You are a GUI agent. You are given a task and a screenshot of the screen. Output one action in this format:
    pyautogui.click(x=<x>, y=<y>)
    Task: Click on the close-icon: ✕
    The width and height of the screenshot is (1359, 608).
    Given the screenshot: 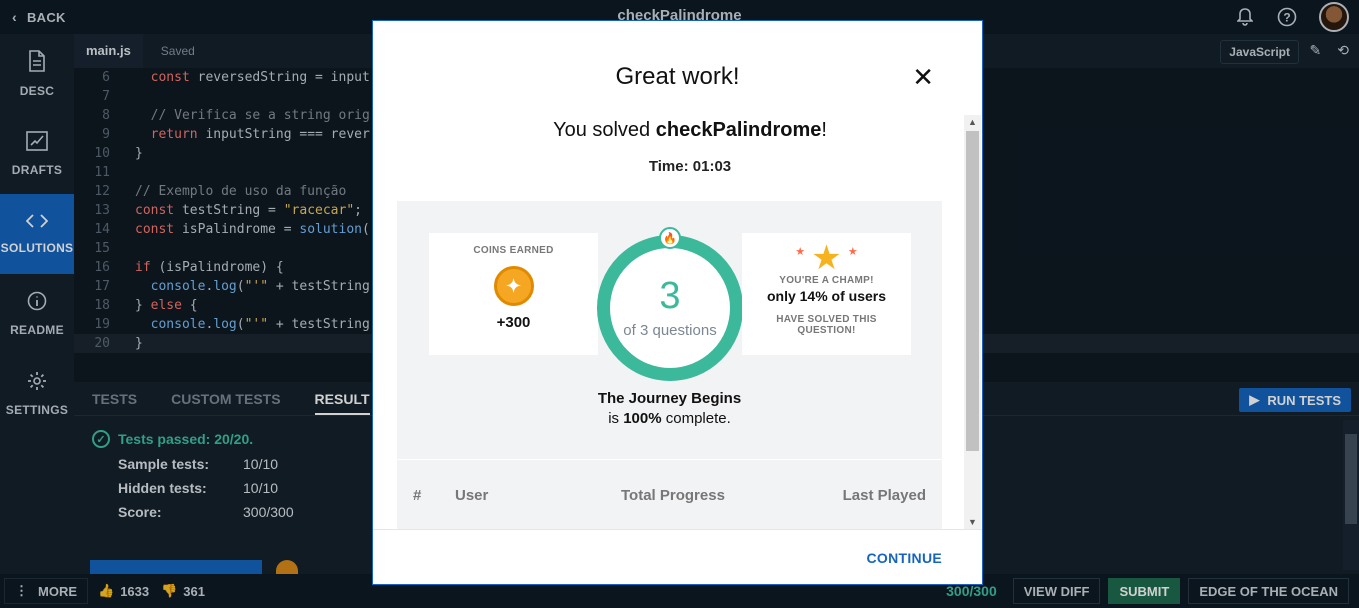 What is the action you would take?
    pyautogui.click(x=923, y=77)
    